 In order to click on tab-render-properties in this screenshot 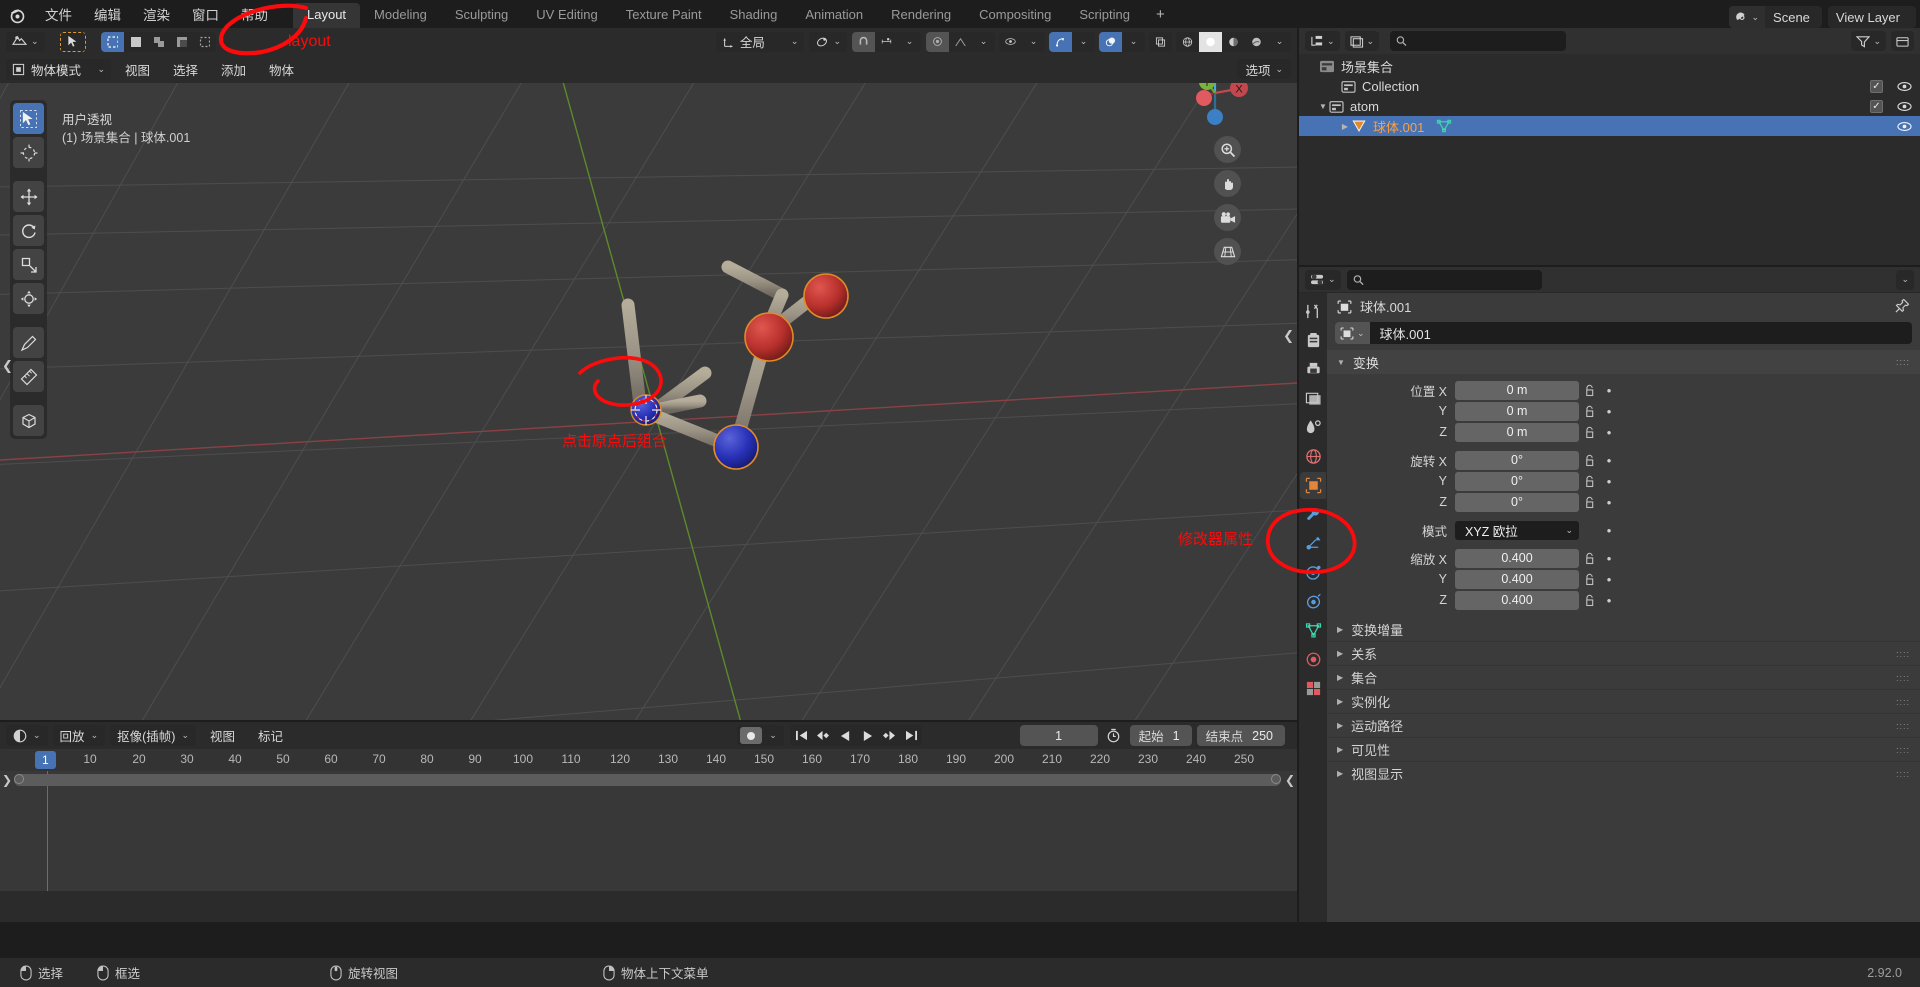, I will do `click(1313, 340)`.